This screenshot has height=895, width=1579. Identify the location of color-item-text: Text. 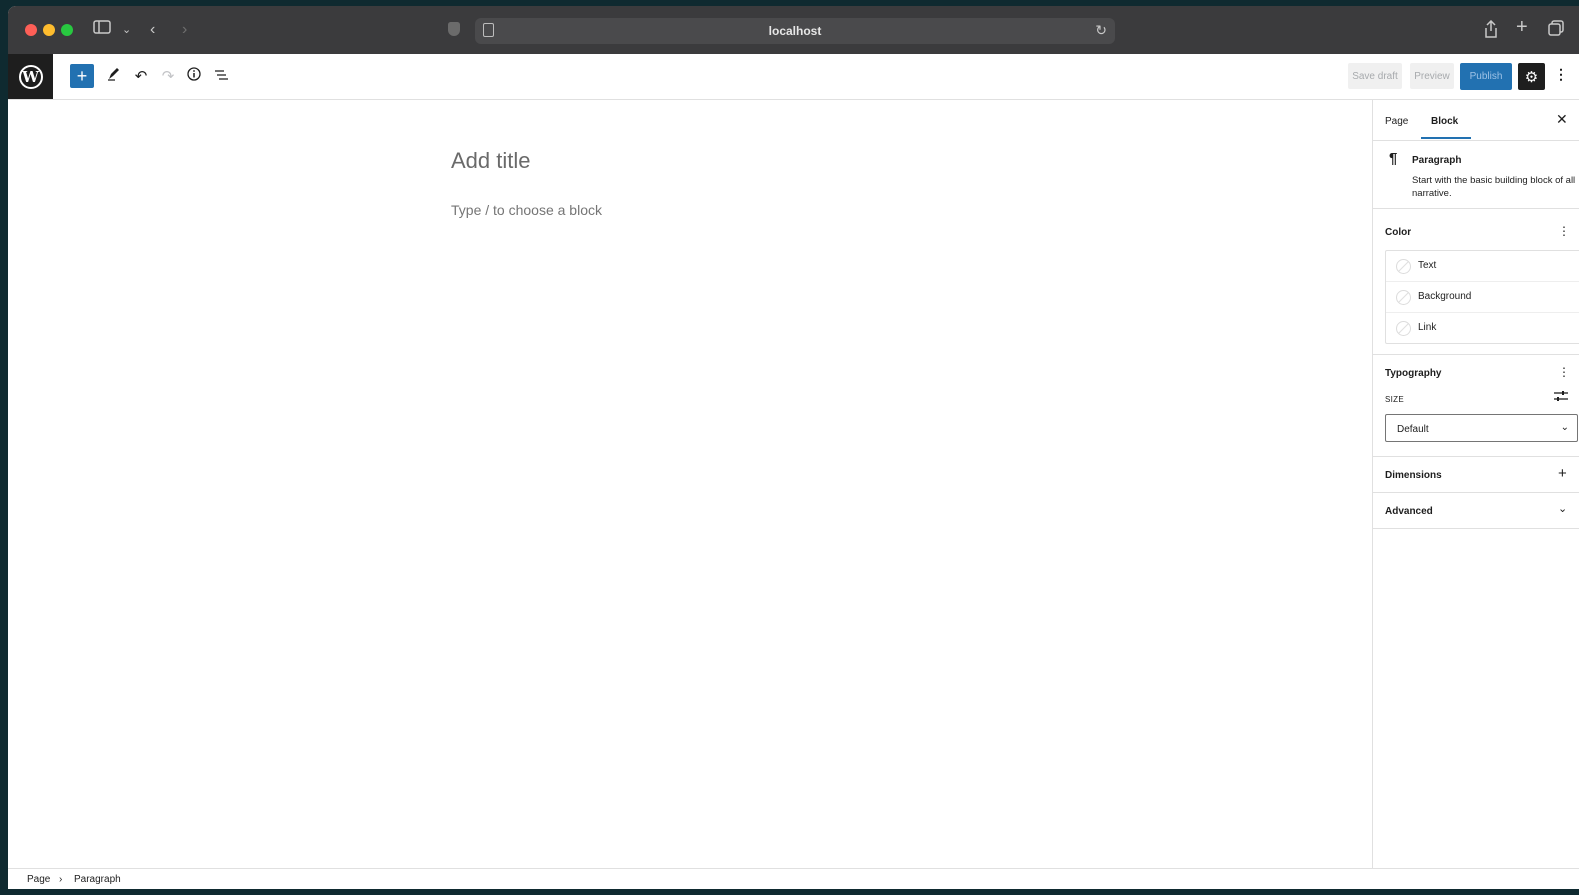
(1482, 266).